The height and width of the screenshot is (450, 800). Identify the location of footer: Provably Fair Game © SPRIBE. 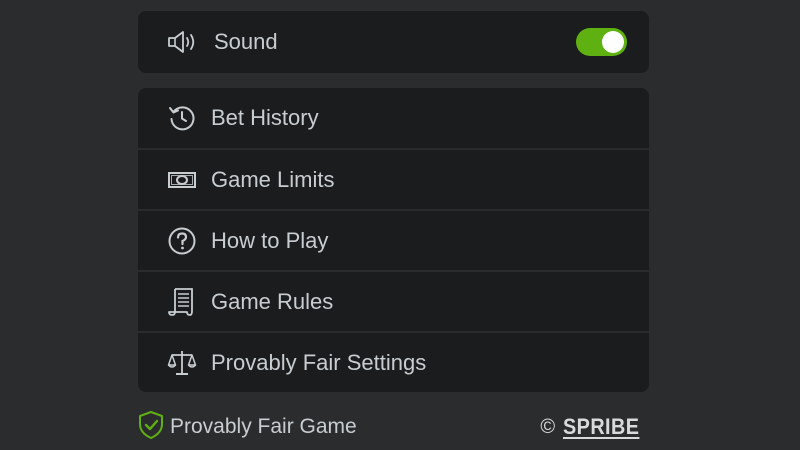
(393, 427).